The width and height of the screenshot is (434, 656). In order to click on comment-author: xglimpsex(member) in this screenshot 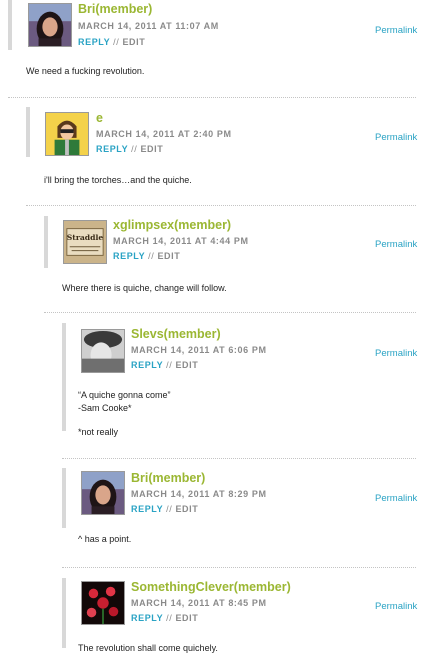, I will do `click(172, 225)`.